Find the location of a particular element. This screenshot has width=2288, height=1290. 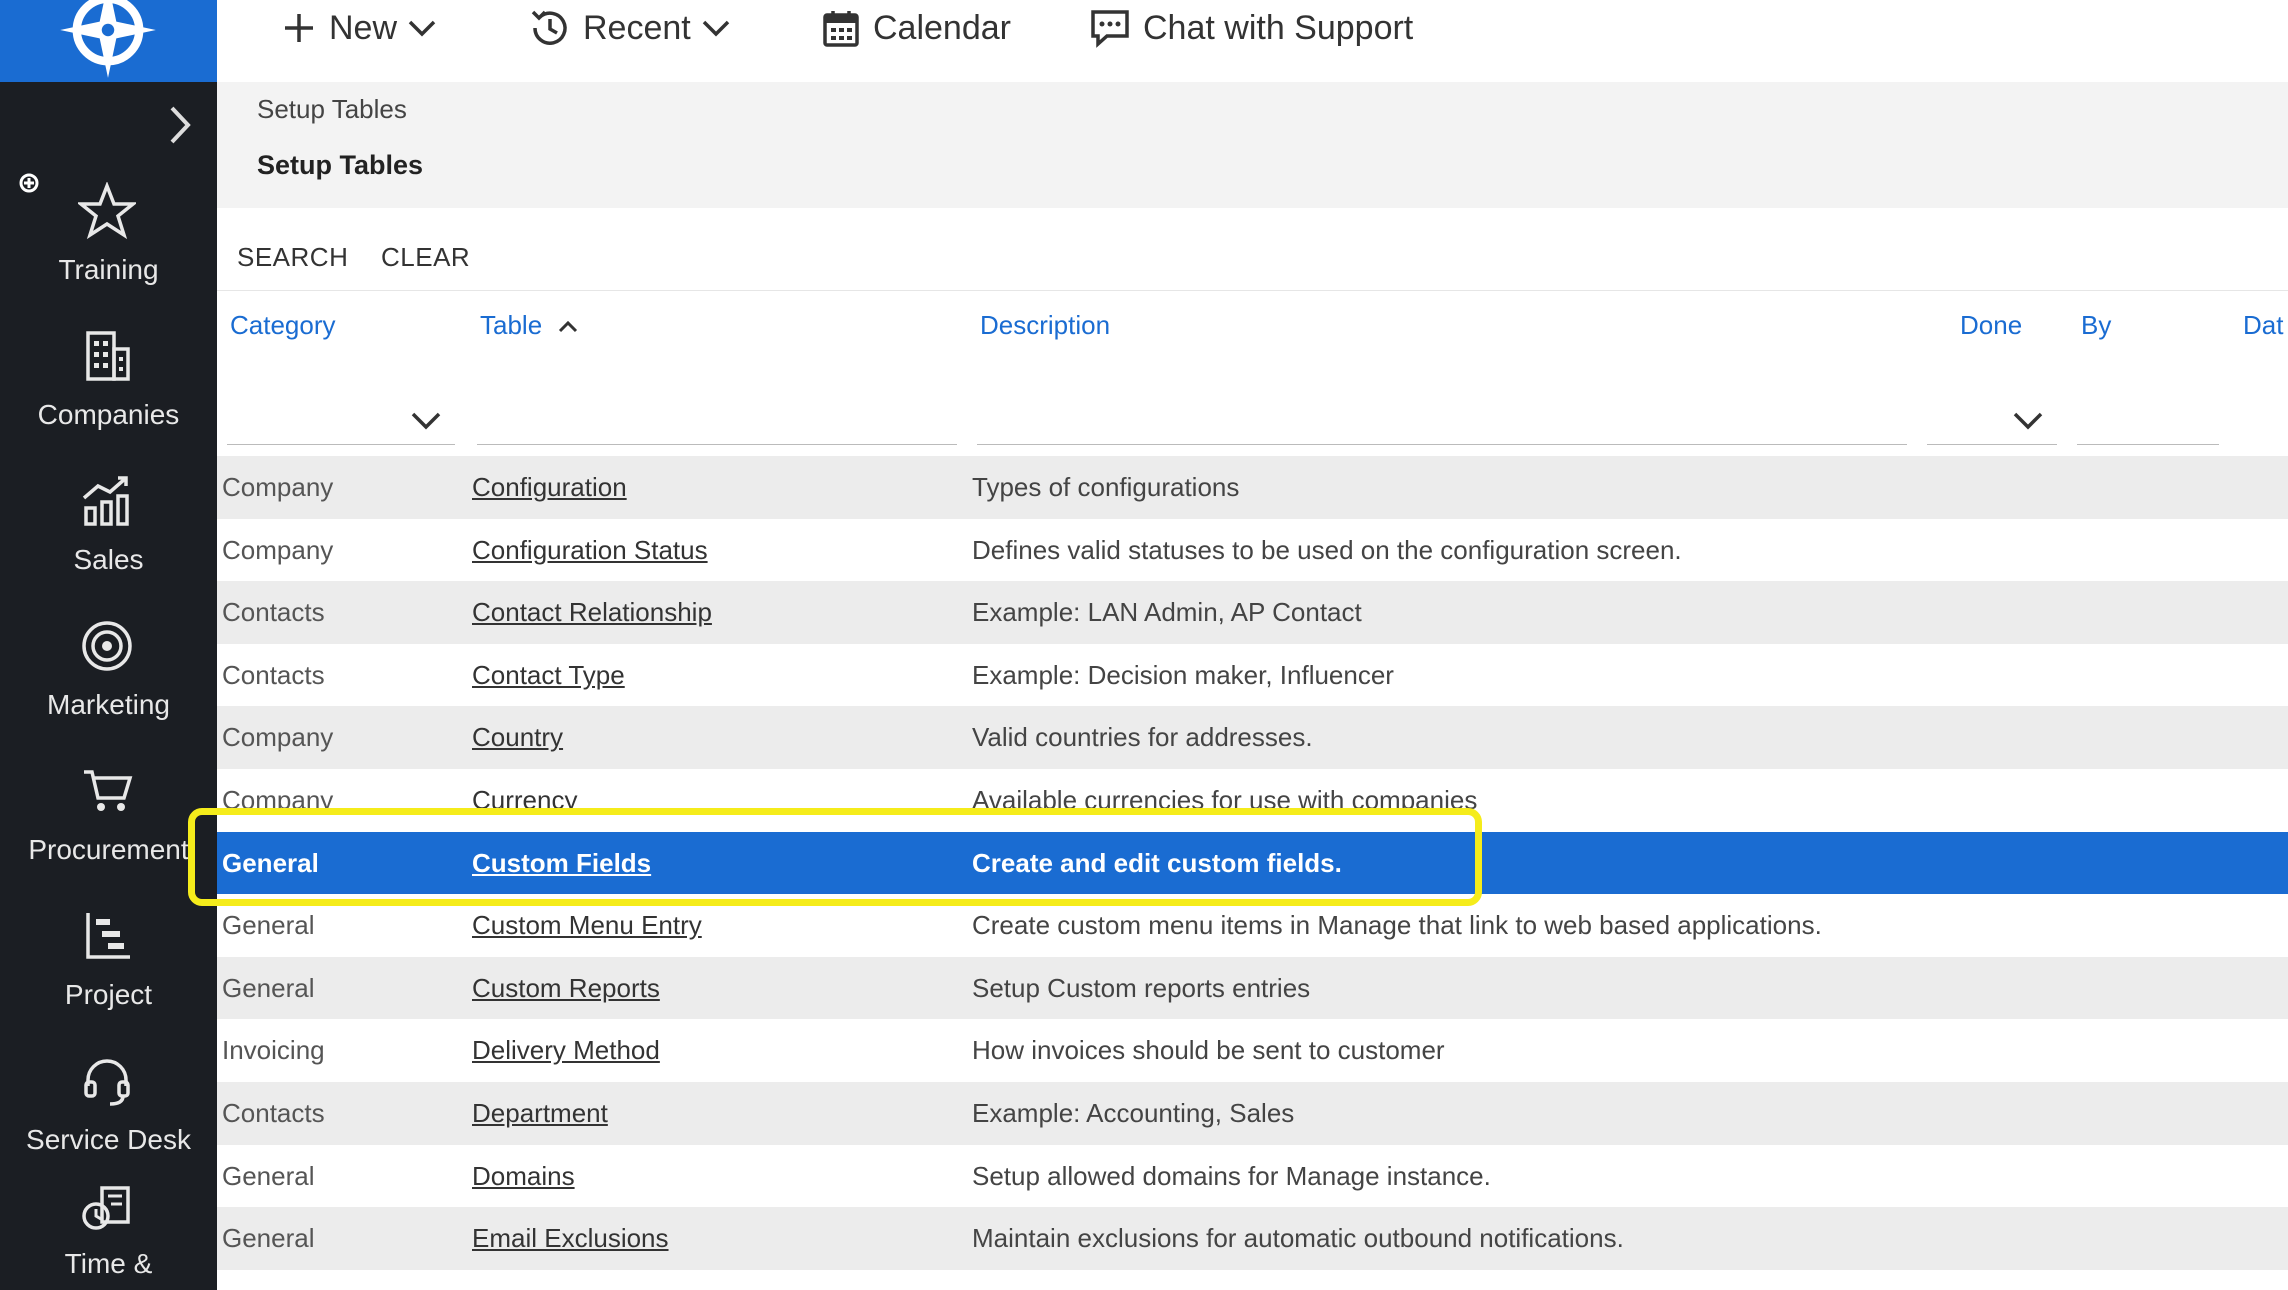

sidebar-item-companies: Companies is located at coordinates (108, 399).